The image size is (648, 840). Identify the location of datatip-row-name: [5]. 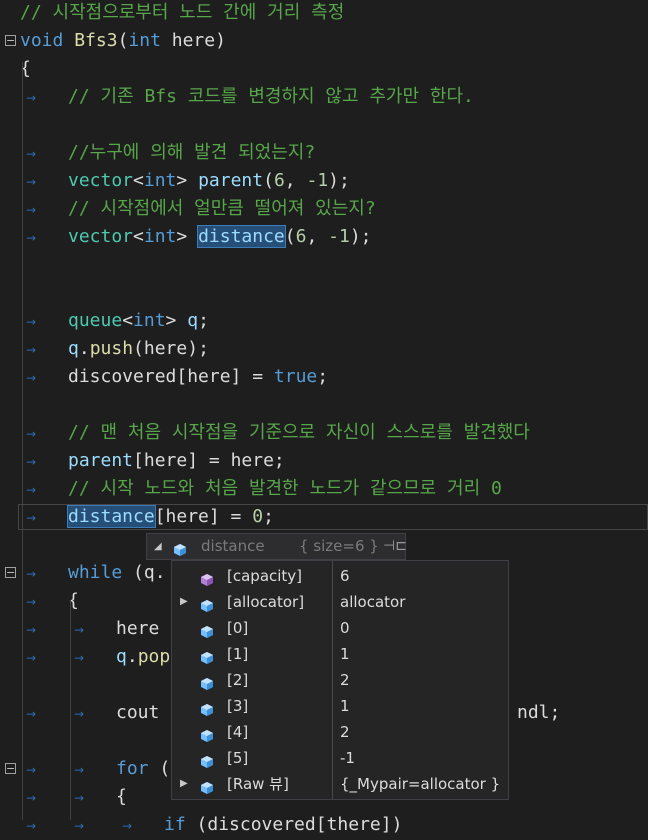
(238, 758).